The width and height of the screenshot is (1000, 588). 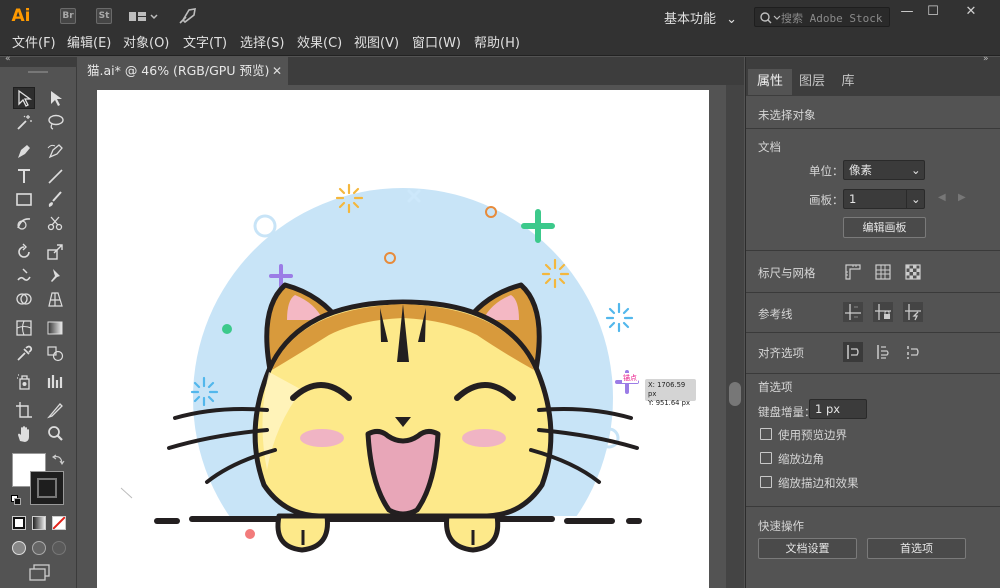 What do you see at coordinates (942, 197) in the screenshot?
I see `previous-artboard-icon: ◀` at bounding box center [942, 197].